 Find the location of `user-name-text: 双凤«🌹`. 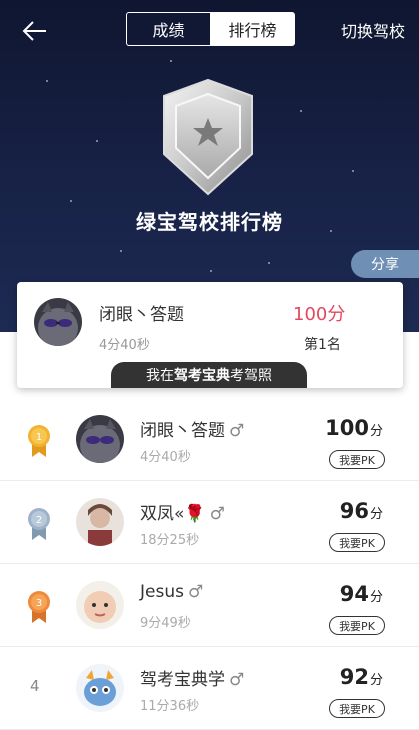

user-name-text: 双凤«🌹 is located at coordinates (173, 514).